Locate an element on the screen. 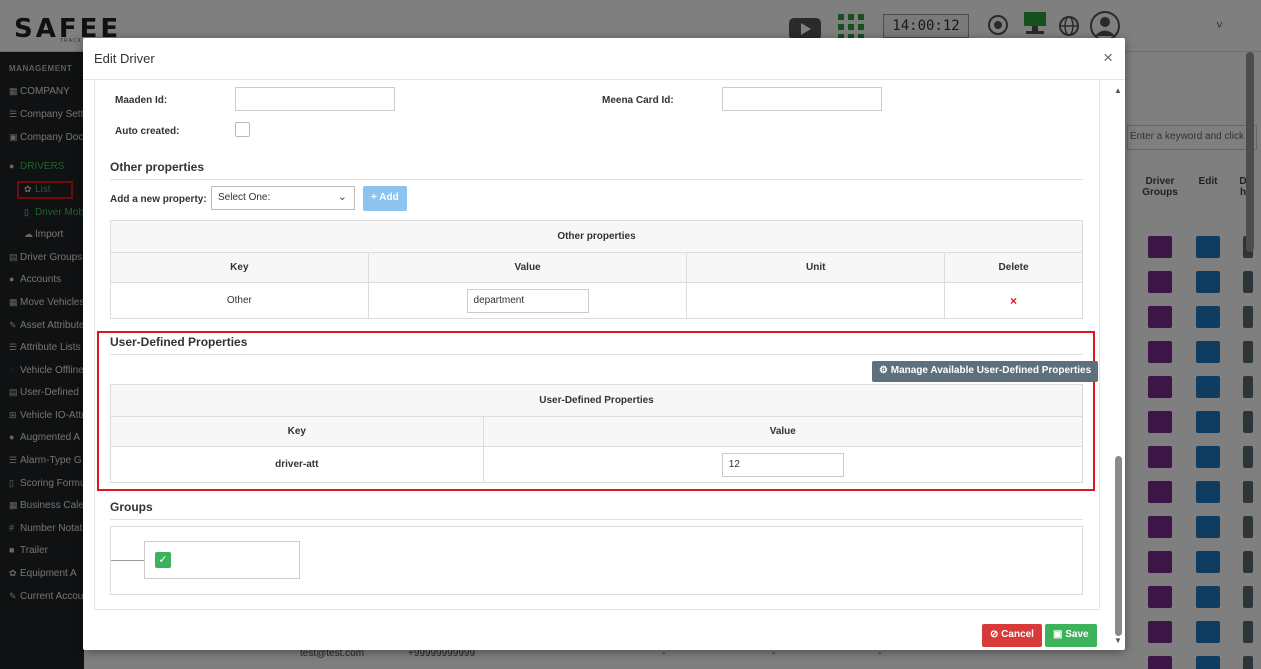  auto-created-label: Auto created: is located at coordinates (147, 131).